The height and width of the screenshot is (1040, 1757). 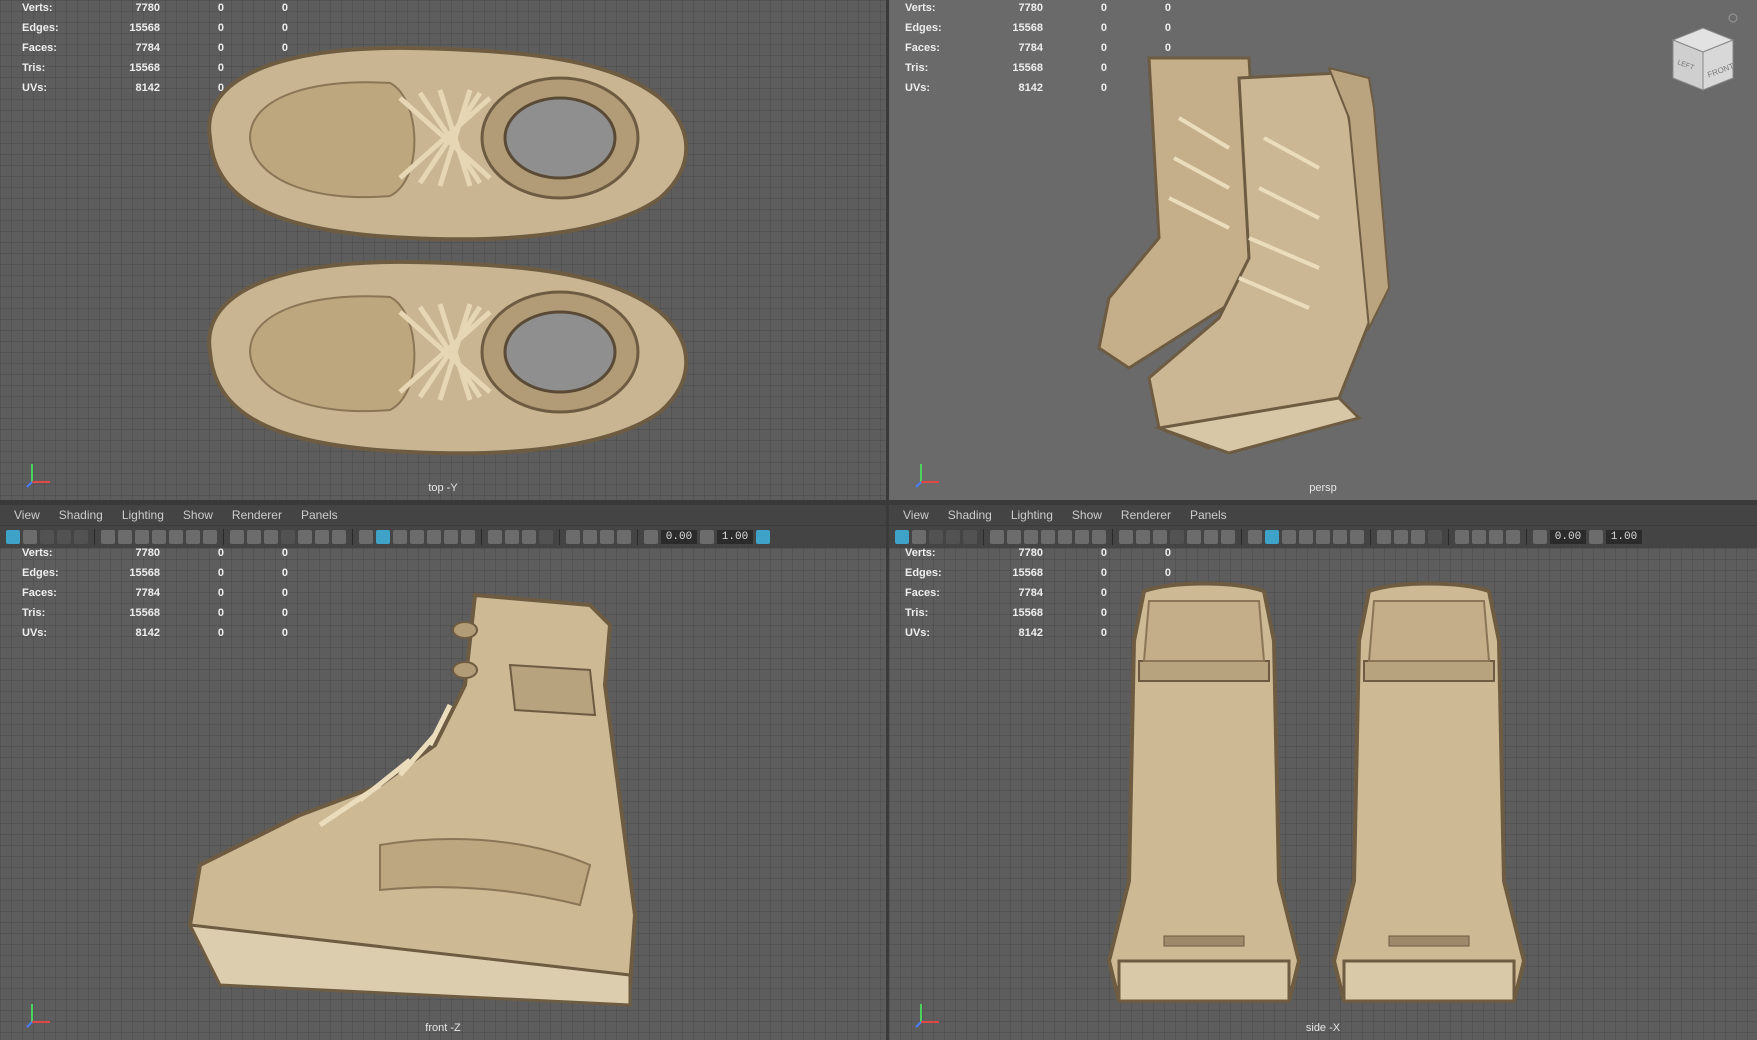 What do you see at coordinates (445, 357) in the screenshot?
I see `boot-top-view-lower` at bounding box center [445, 357].